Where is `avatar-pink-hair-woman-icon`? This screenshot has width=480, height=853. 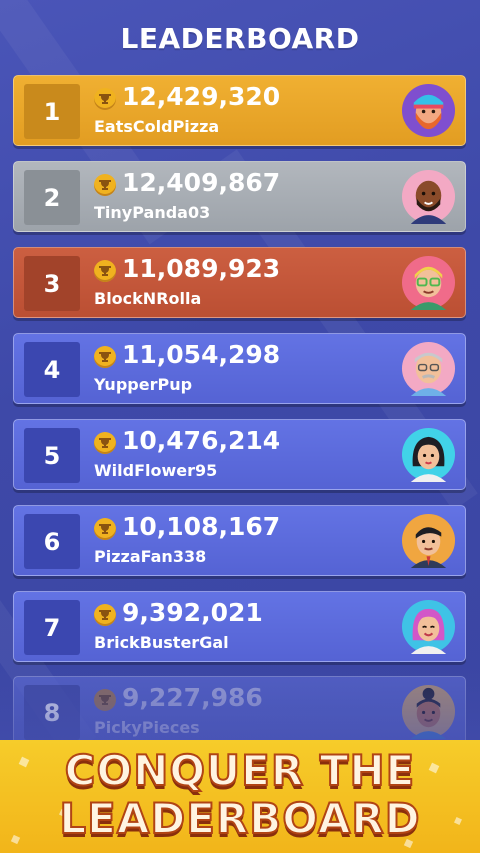 avatar-pink-hair-woman-icon is located at coordinates (428, 626).